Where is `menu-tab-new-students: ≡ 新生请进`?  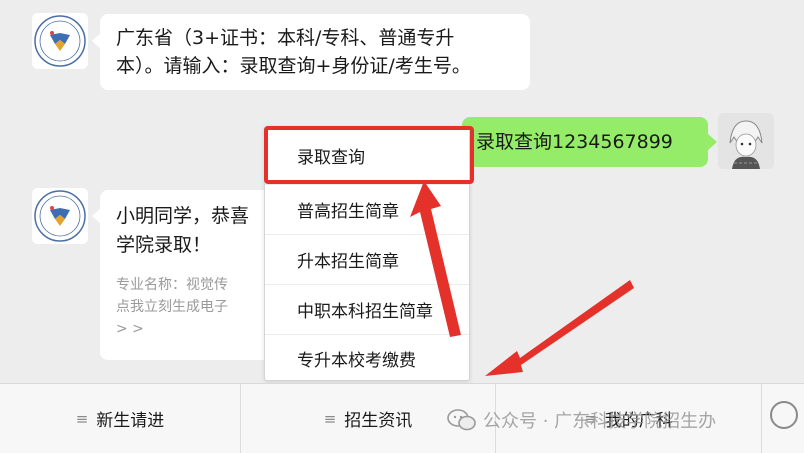
menu-tab-new-students: ≡ 新生请进 is located at coordinates (120, 418).